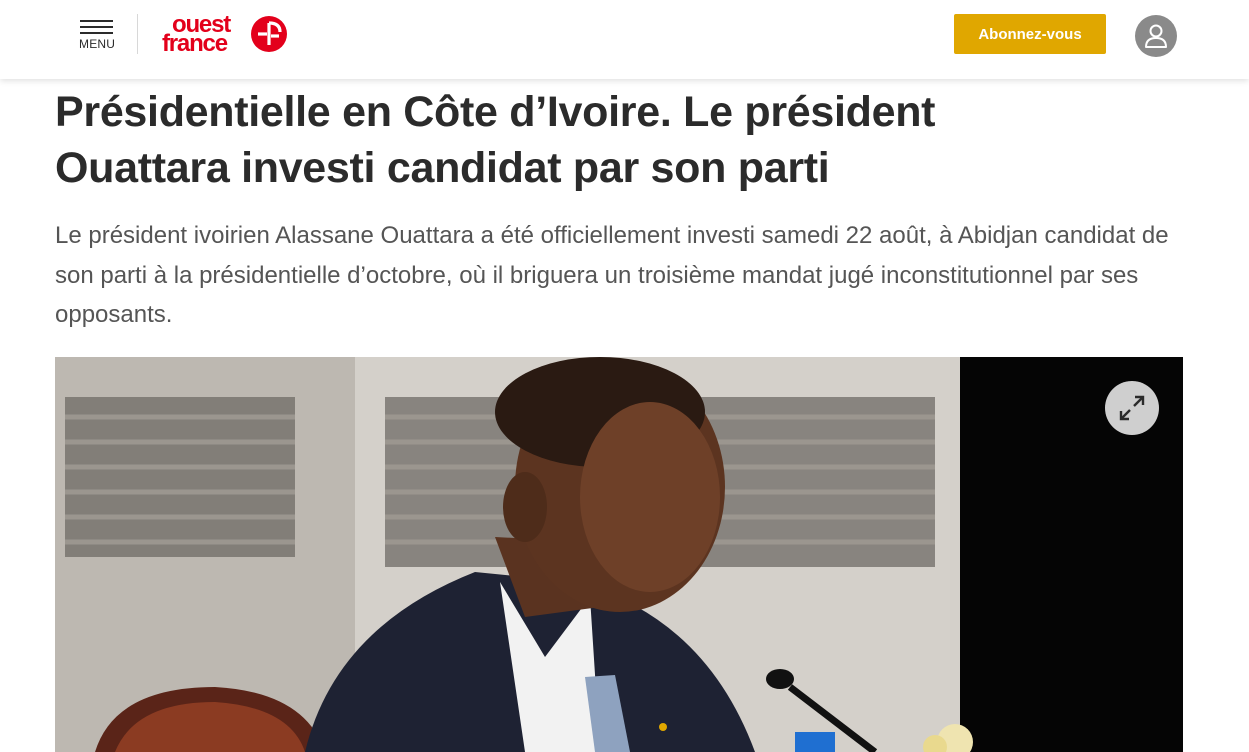  What do you see at coordinates (624, 39) in the screenshot?
I see `site-header: MENU ouest france Abonnez-vous` at bounding box center [624, 39].